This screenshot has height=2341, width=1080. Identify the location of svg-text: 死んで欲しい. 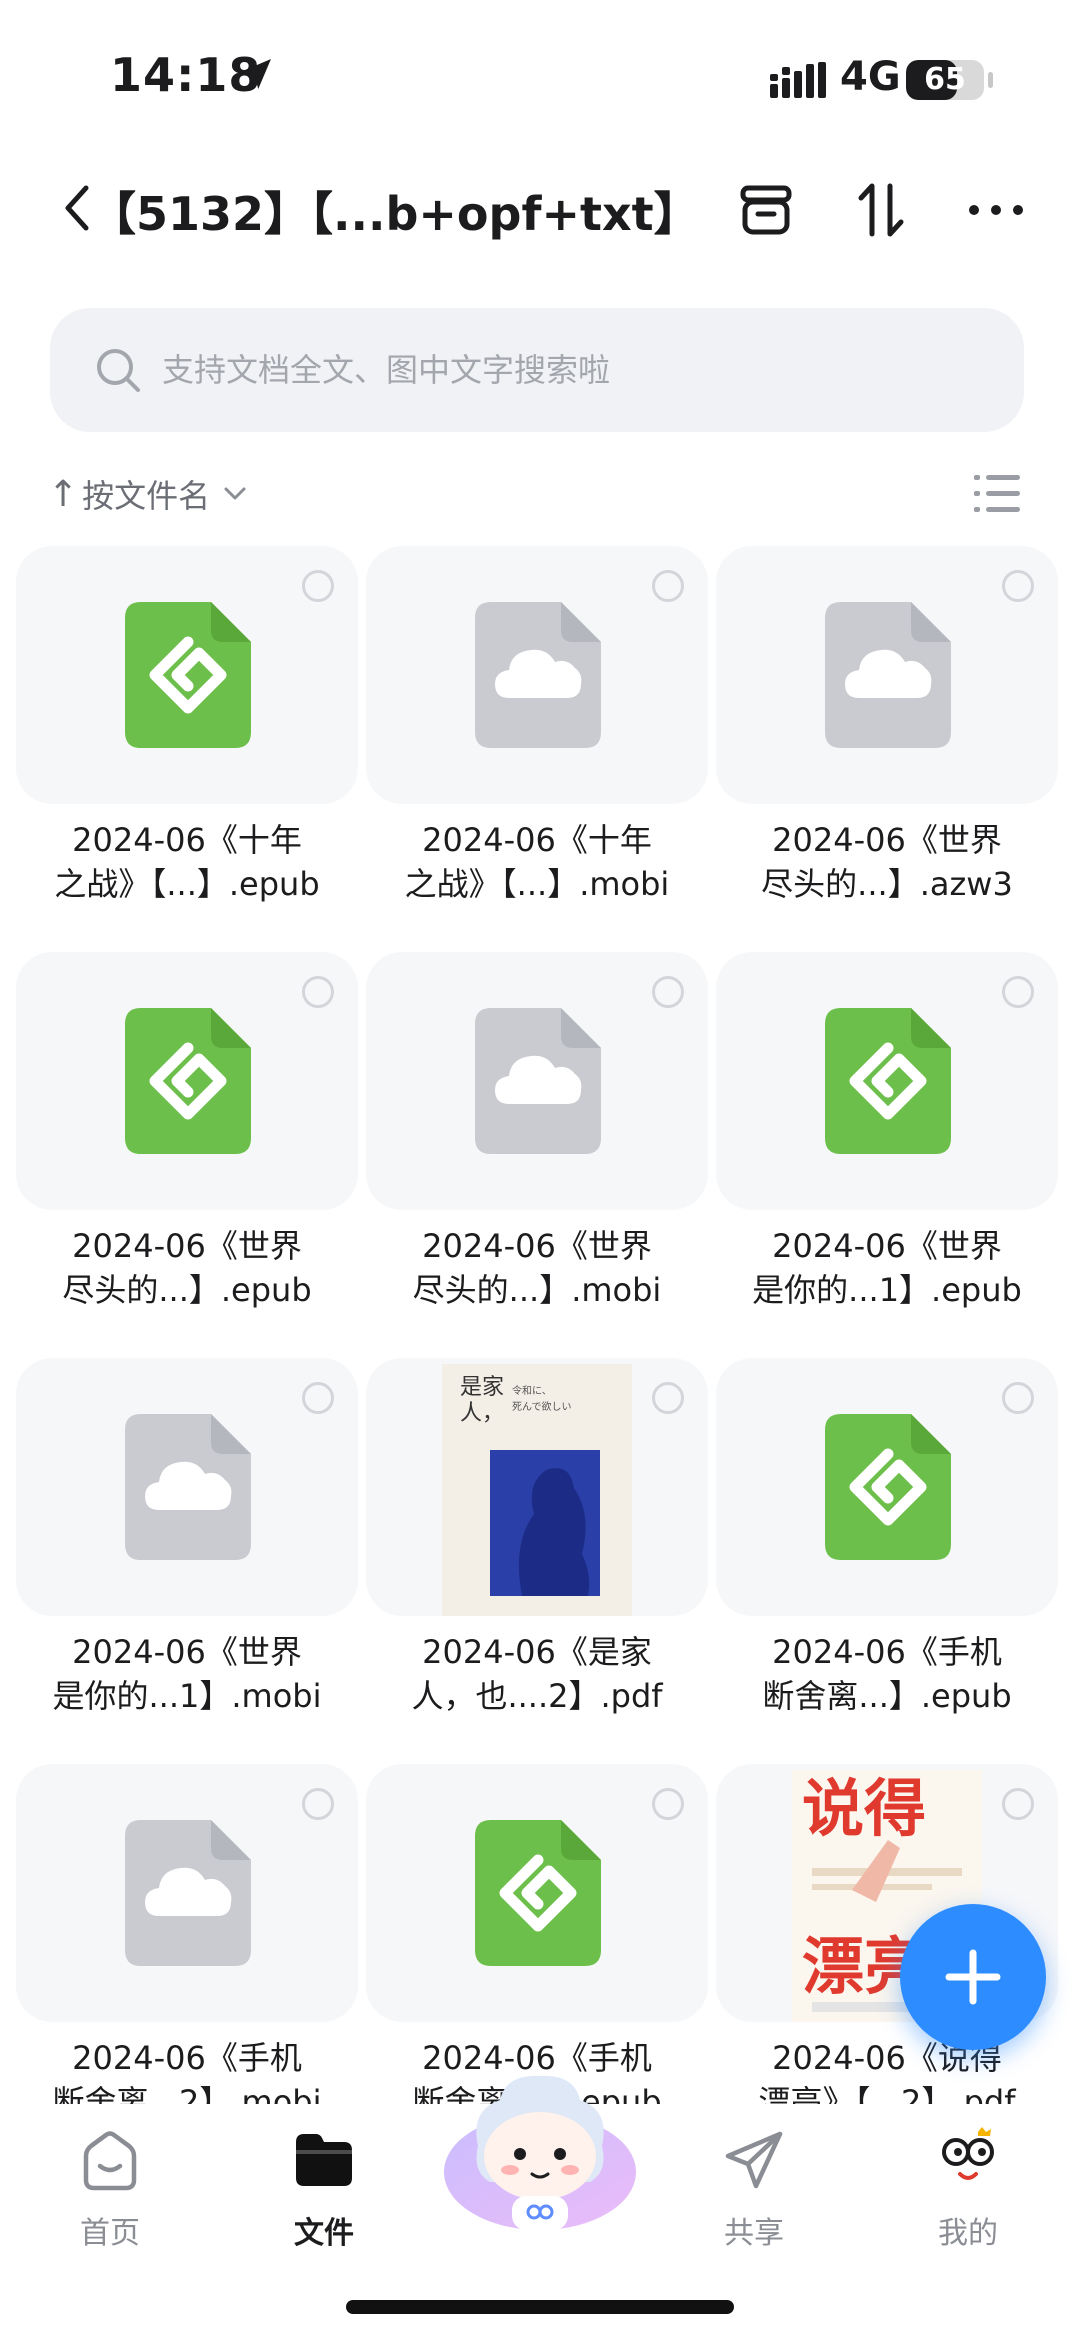
(542, 1406).